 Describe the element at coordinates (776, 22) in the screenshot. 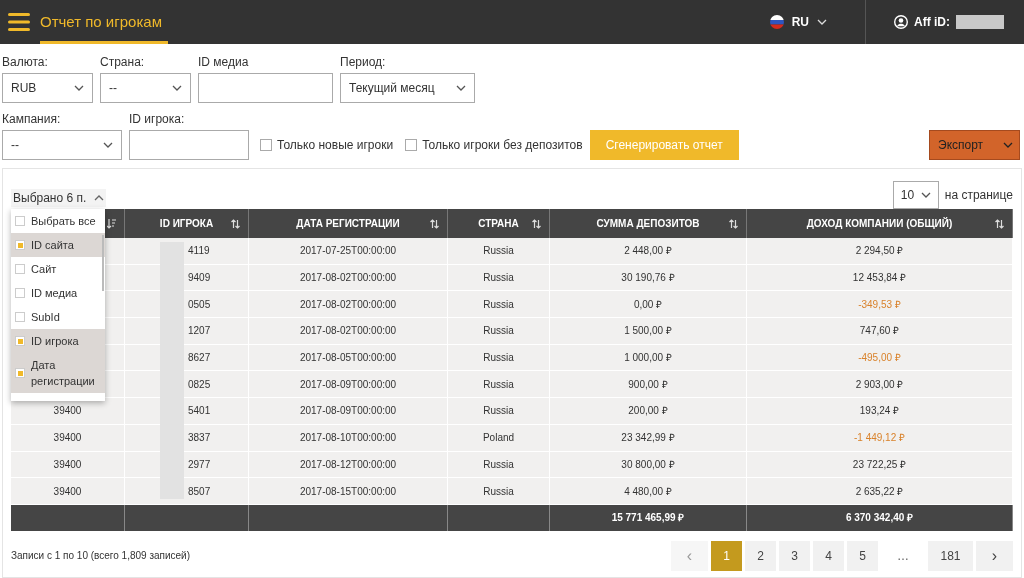

I see `flag-icon` at that location.